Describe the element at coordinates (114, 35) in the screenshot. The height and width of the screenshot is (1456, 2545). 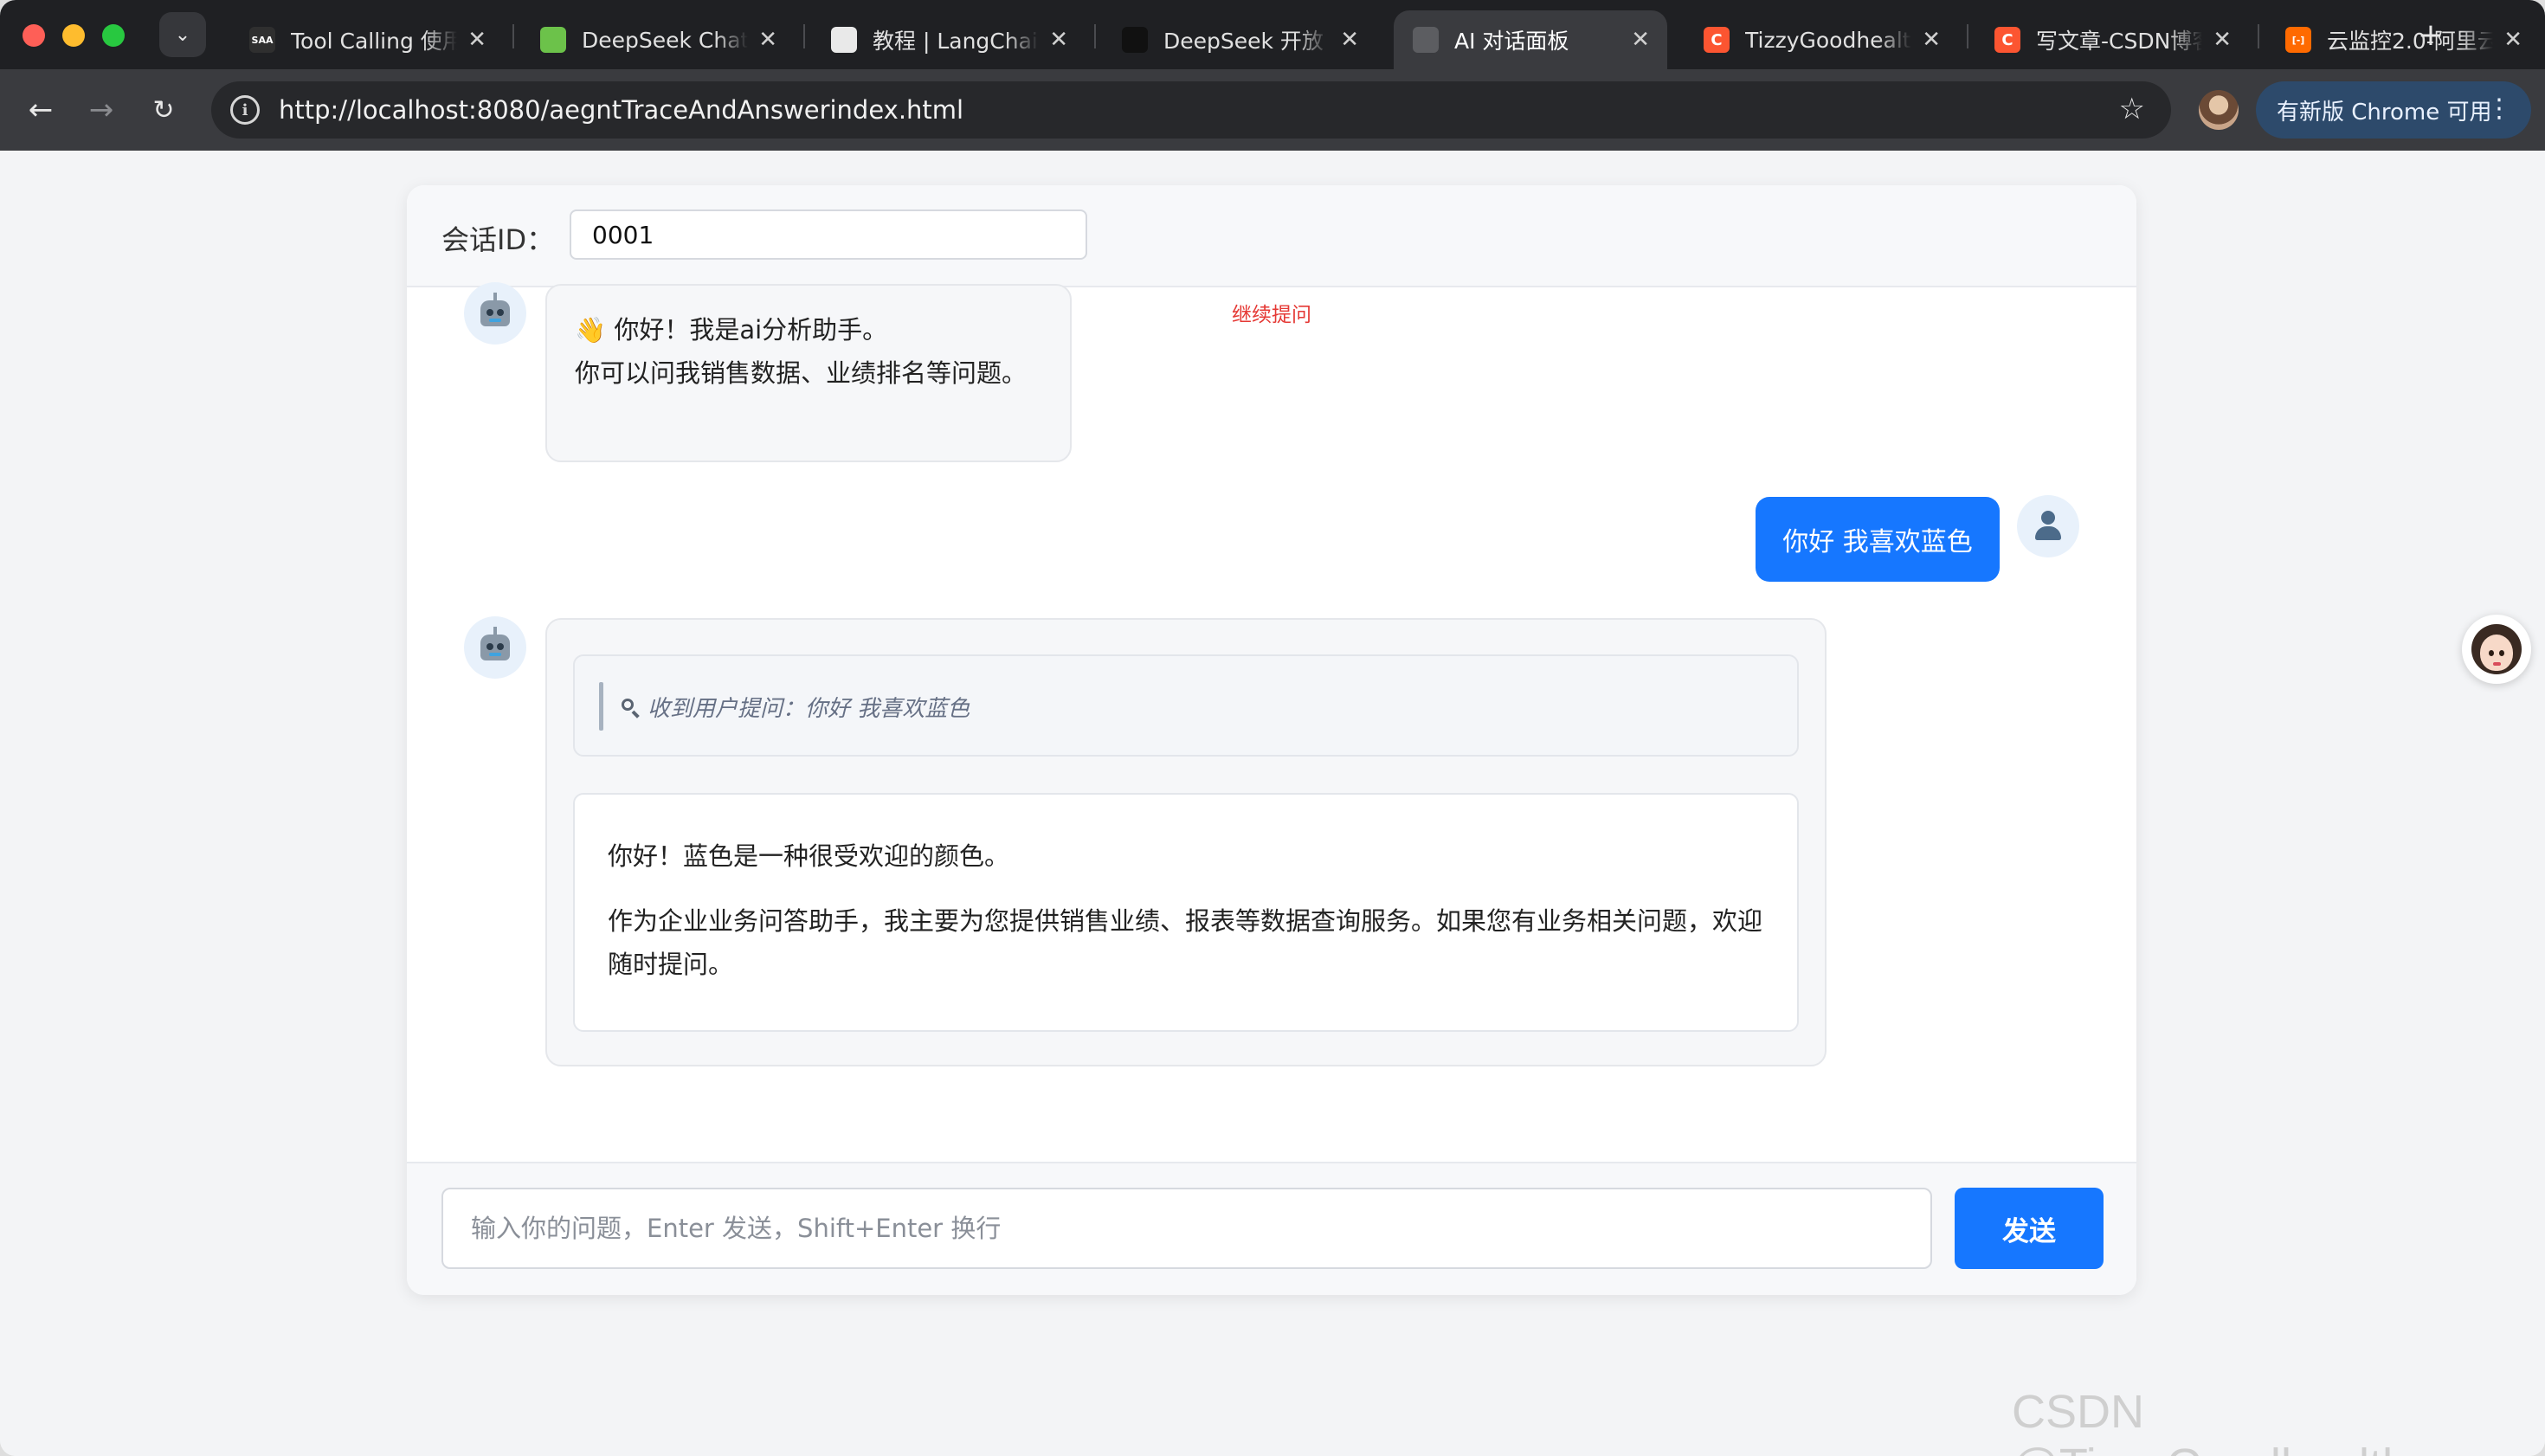
I see `maximize-window-button` at that location.